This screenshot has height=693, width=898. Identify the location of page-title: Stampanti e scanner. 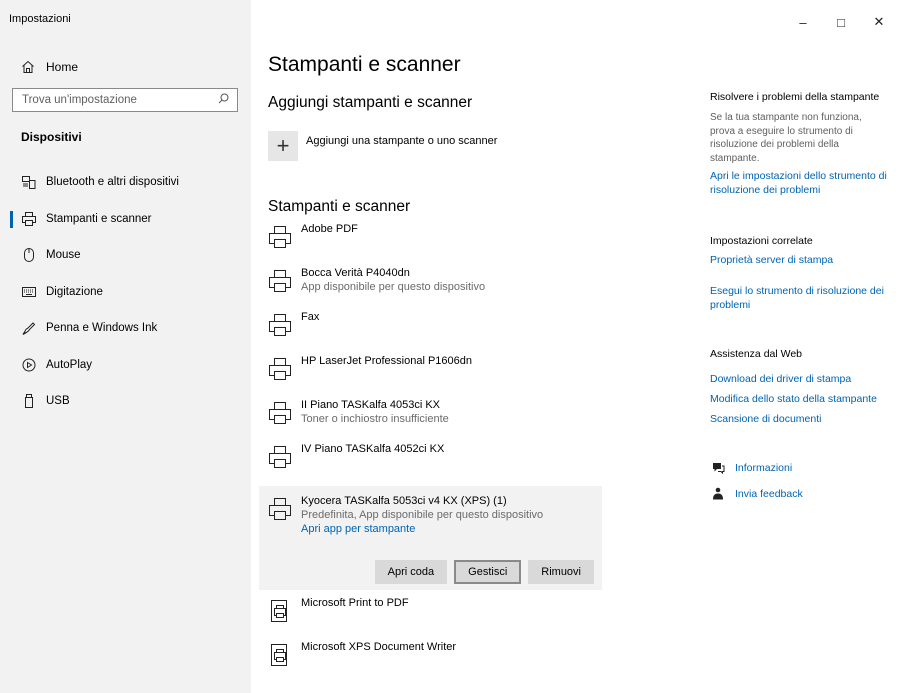
(364, 64).